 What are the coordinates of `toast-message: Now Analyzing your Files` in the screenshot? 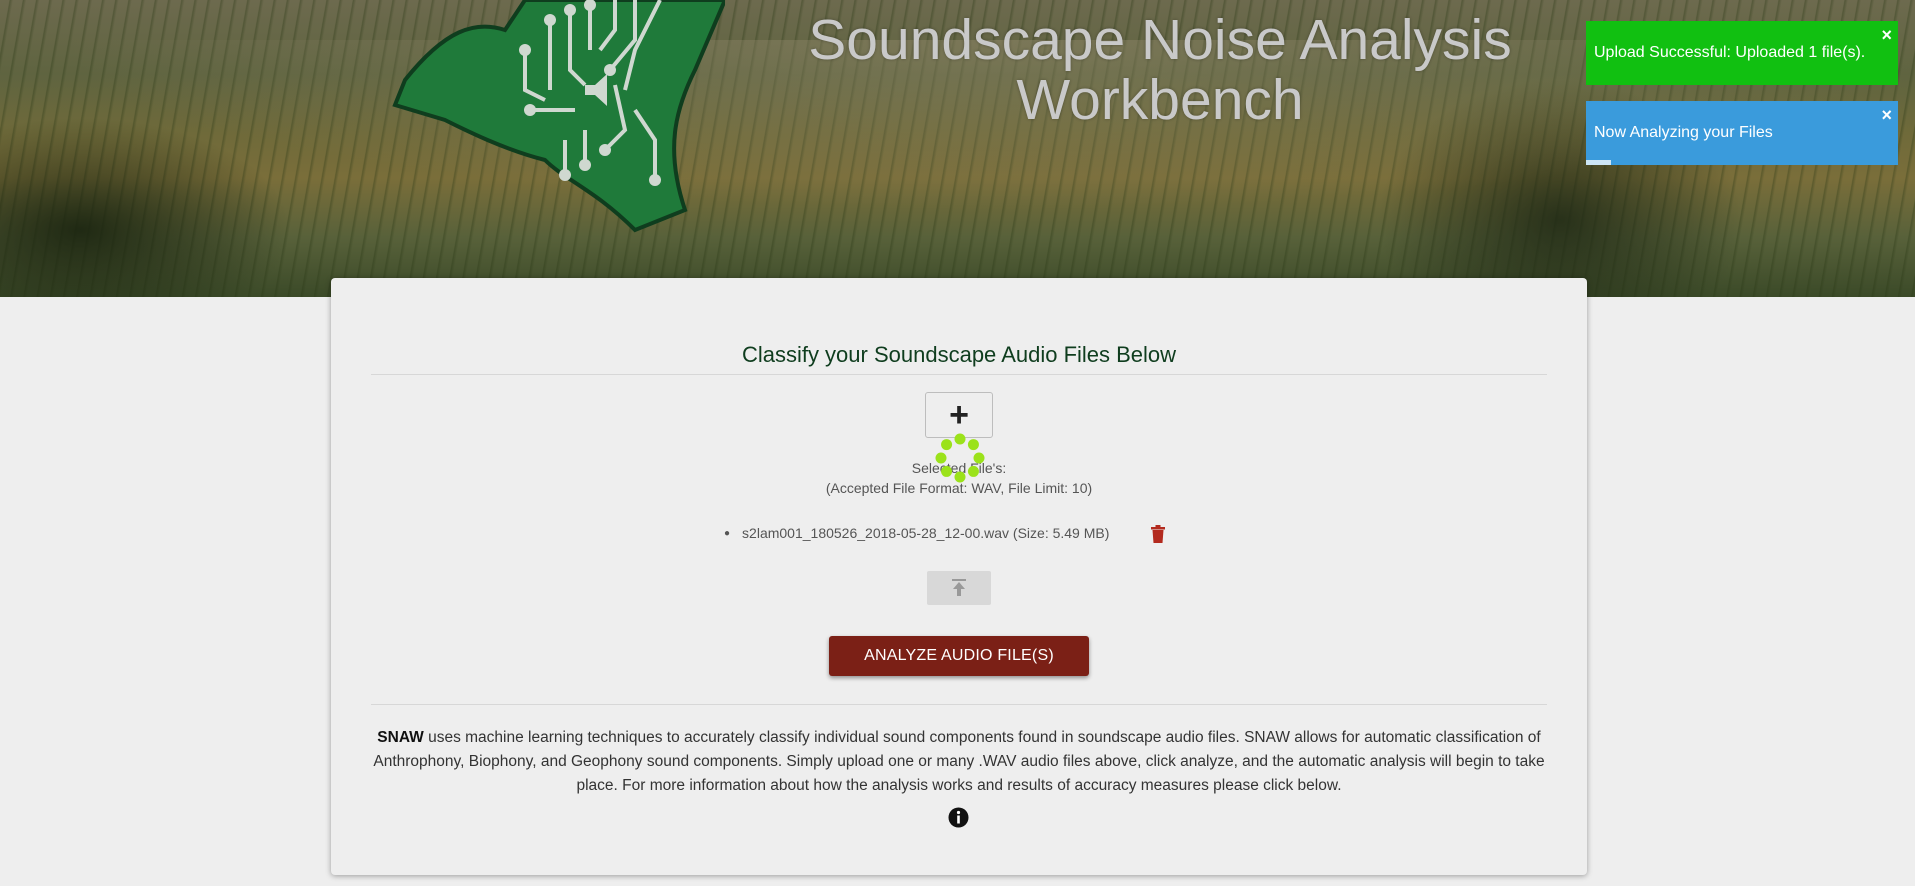 It's located at (1683, 132).